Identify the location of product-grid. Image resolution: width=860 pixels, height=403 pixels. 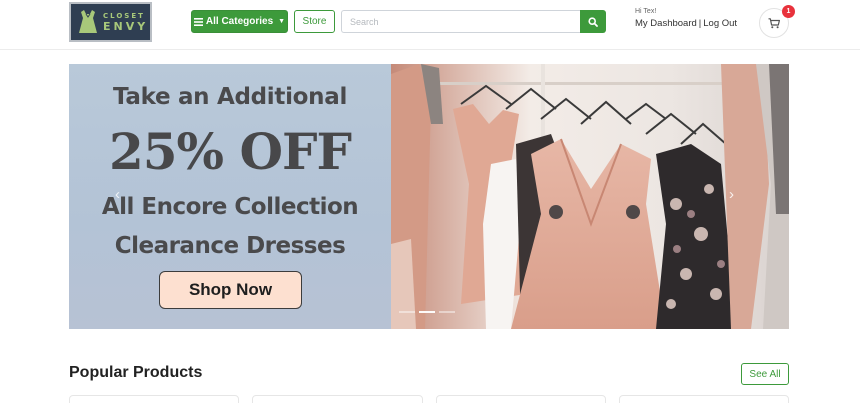
(429, 399).